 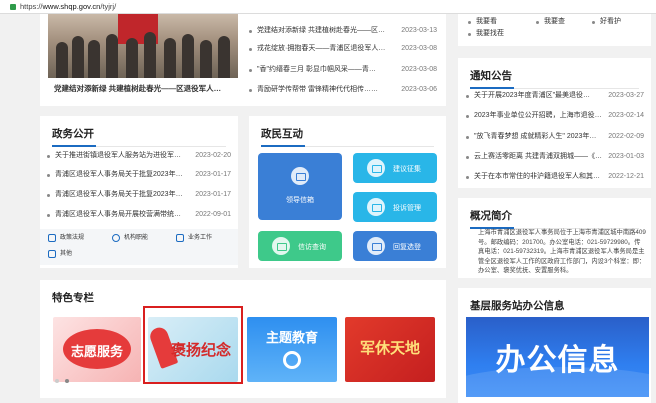 What do you see at coordinates (213, 155) in the screenshot?
I see `news-date: 2023-02-20` at bounding box center [213, 155].